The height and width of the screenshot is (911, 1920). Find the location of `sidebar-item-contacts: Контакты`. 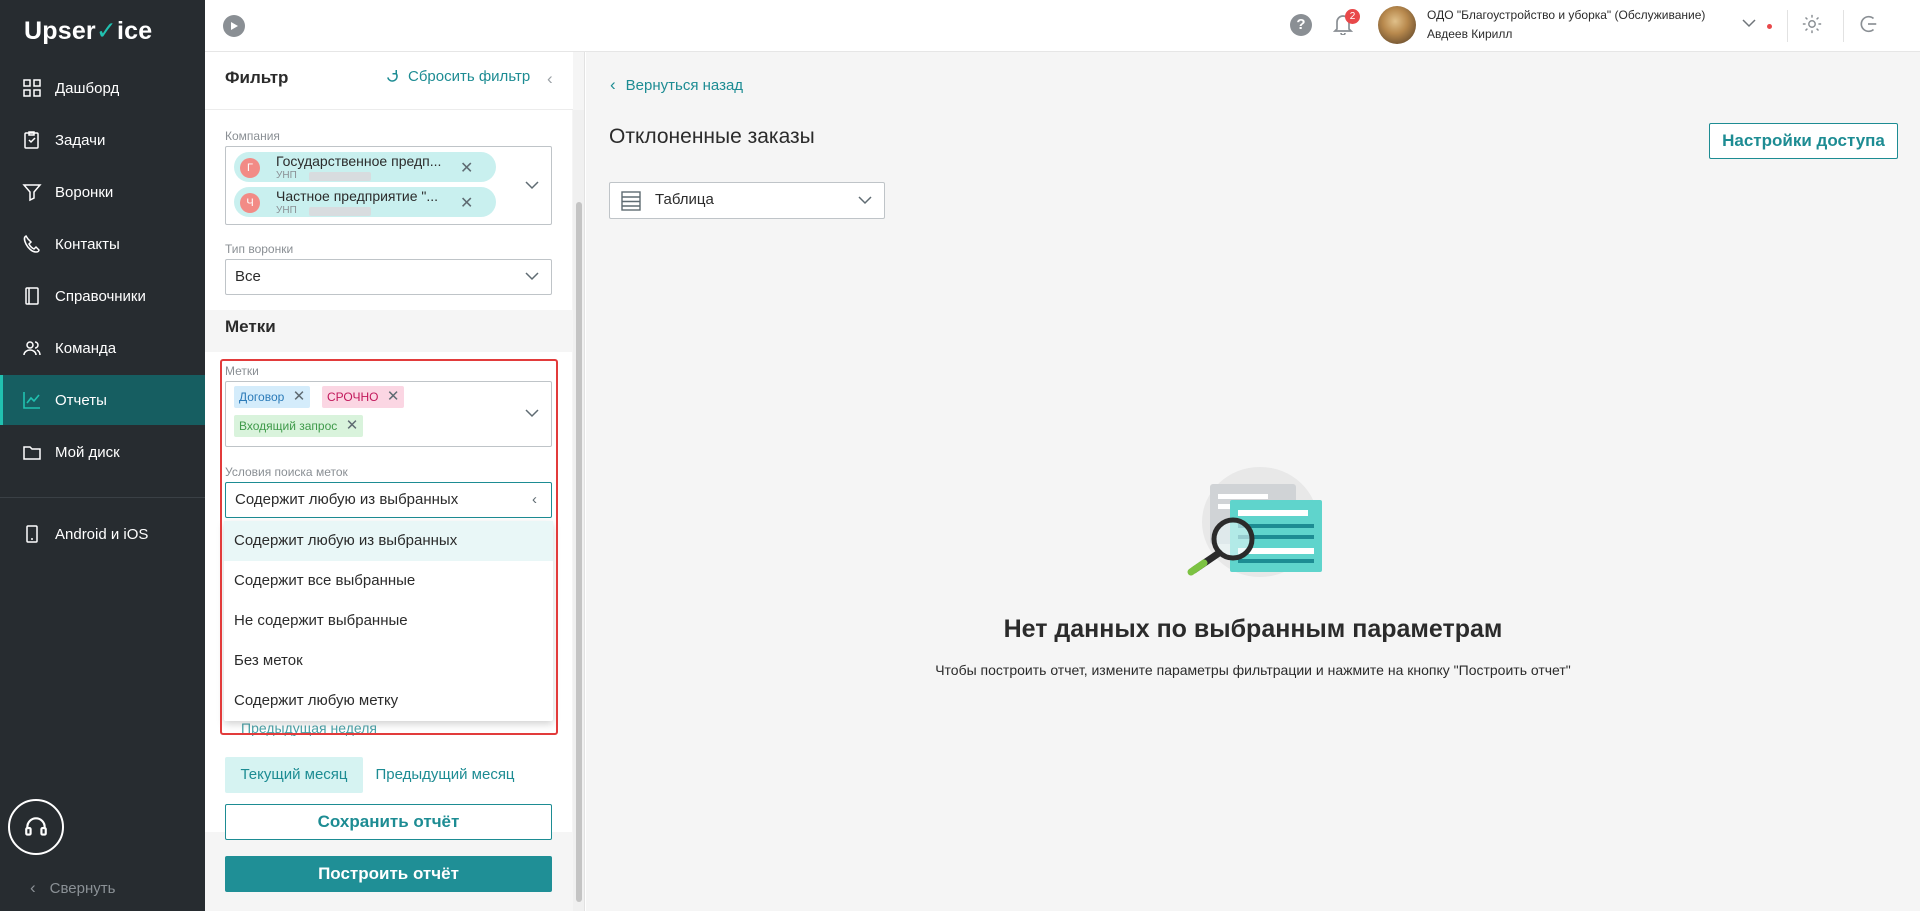

sidebar-item-contacts: Контакты is located at coordinates (102, 244).